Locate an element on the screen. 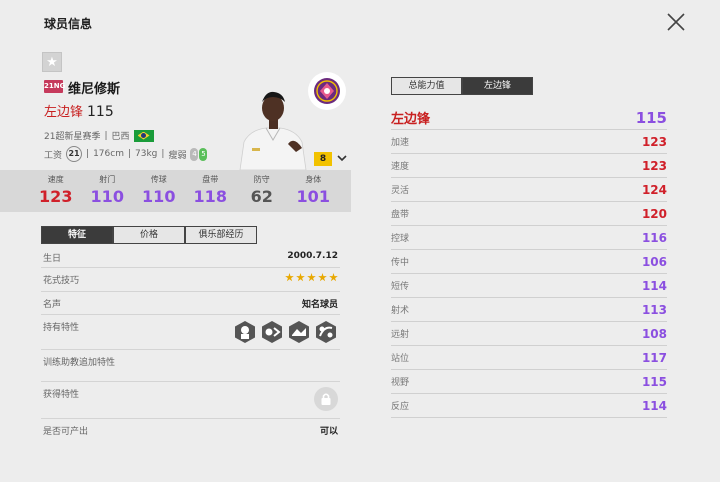  attribute-name: 短传 is located at coordinates (400, 287).